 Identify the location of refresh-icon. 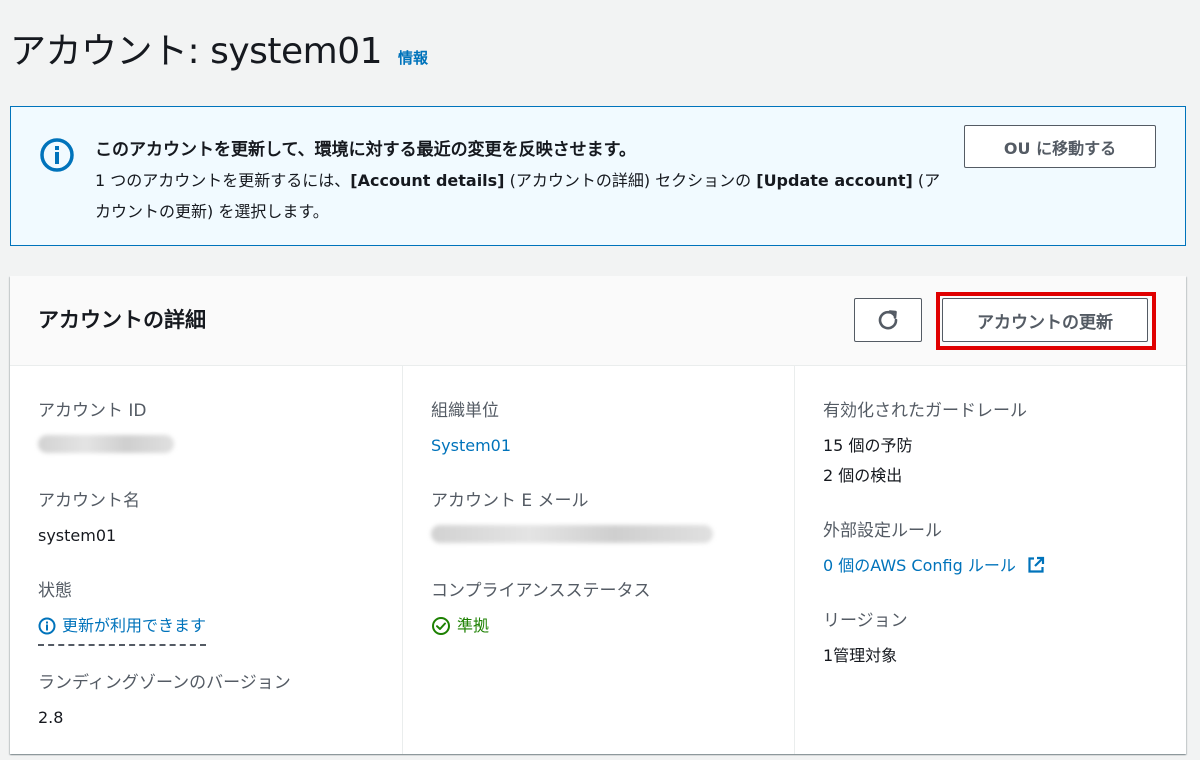
(888, 320).